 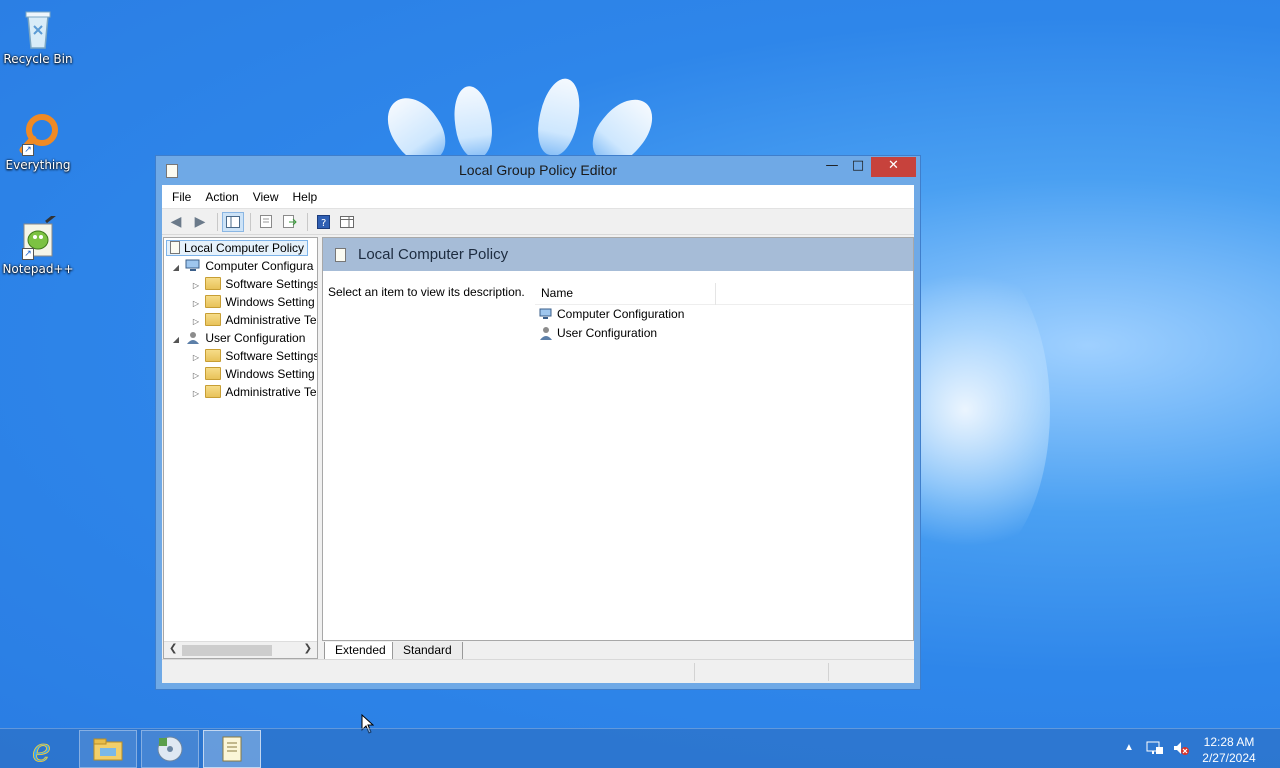 What do you see at coordinates (618, 651) in the screenshot?
I see `view-tabs: Extended Standard` at bounding box center [618, 651].